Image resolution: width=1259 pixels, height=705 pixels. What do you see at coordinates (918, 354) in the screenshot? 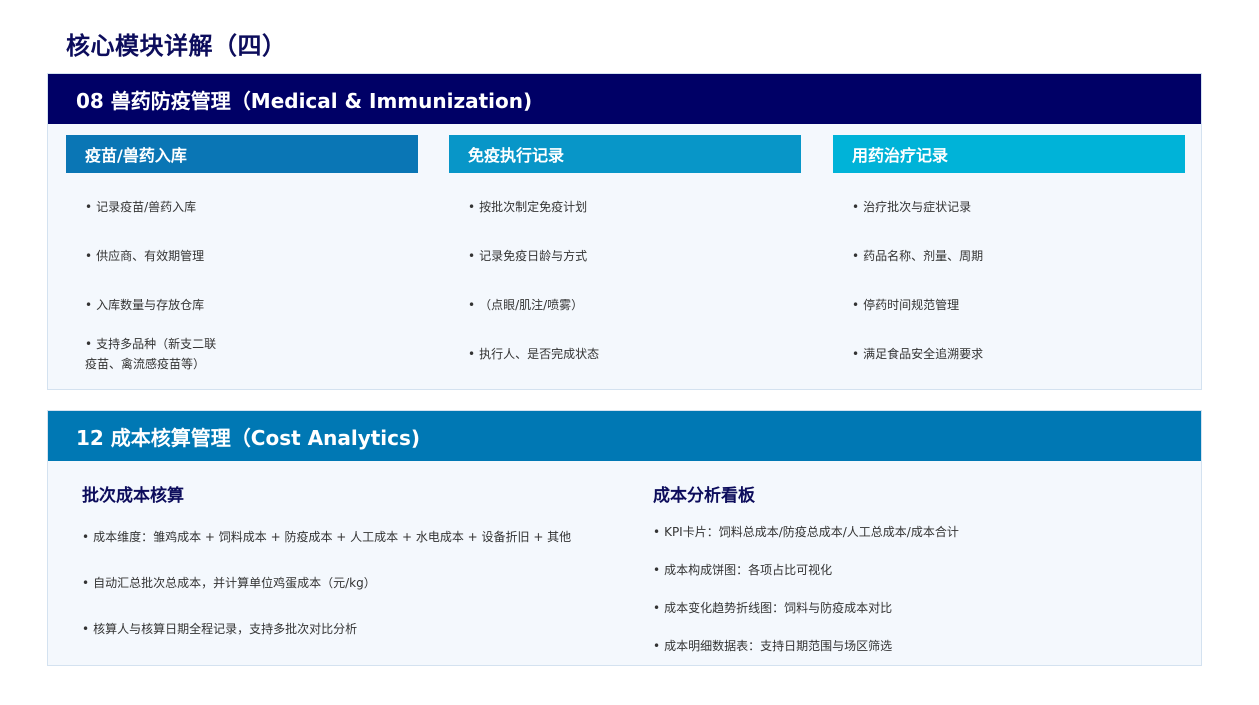
I see `list-item: • 满足食品安全追溯要求` at bounding box center [918, 354].